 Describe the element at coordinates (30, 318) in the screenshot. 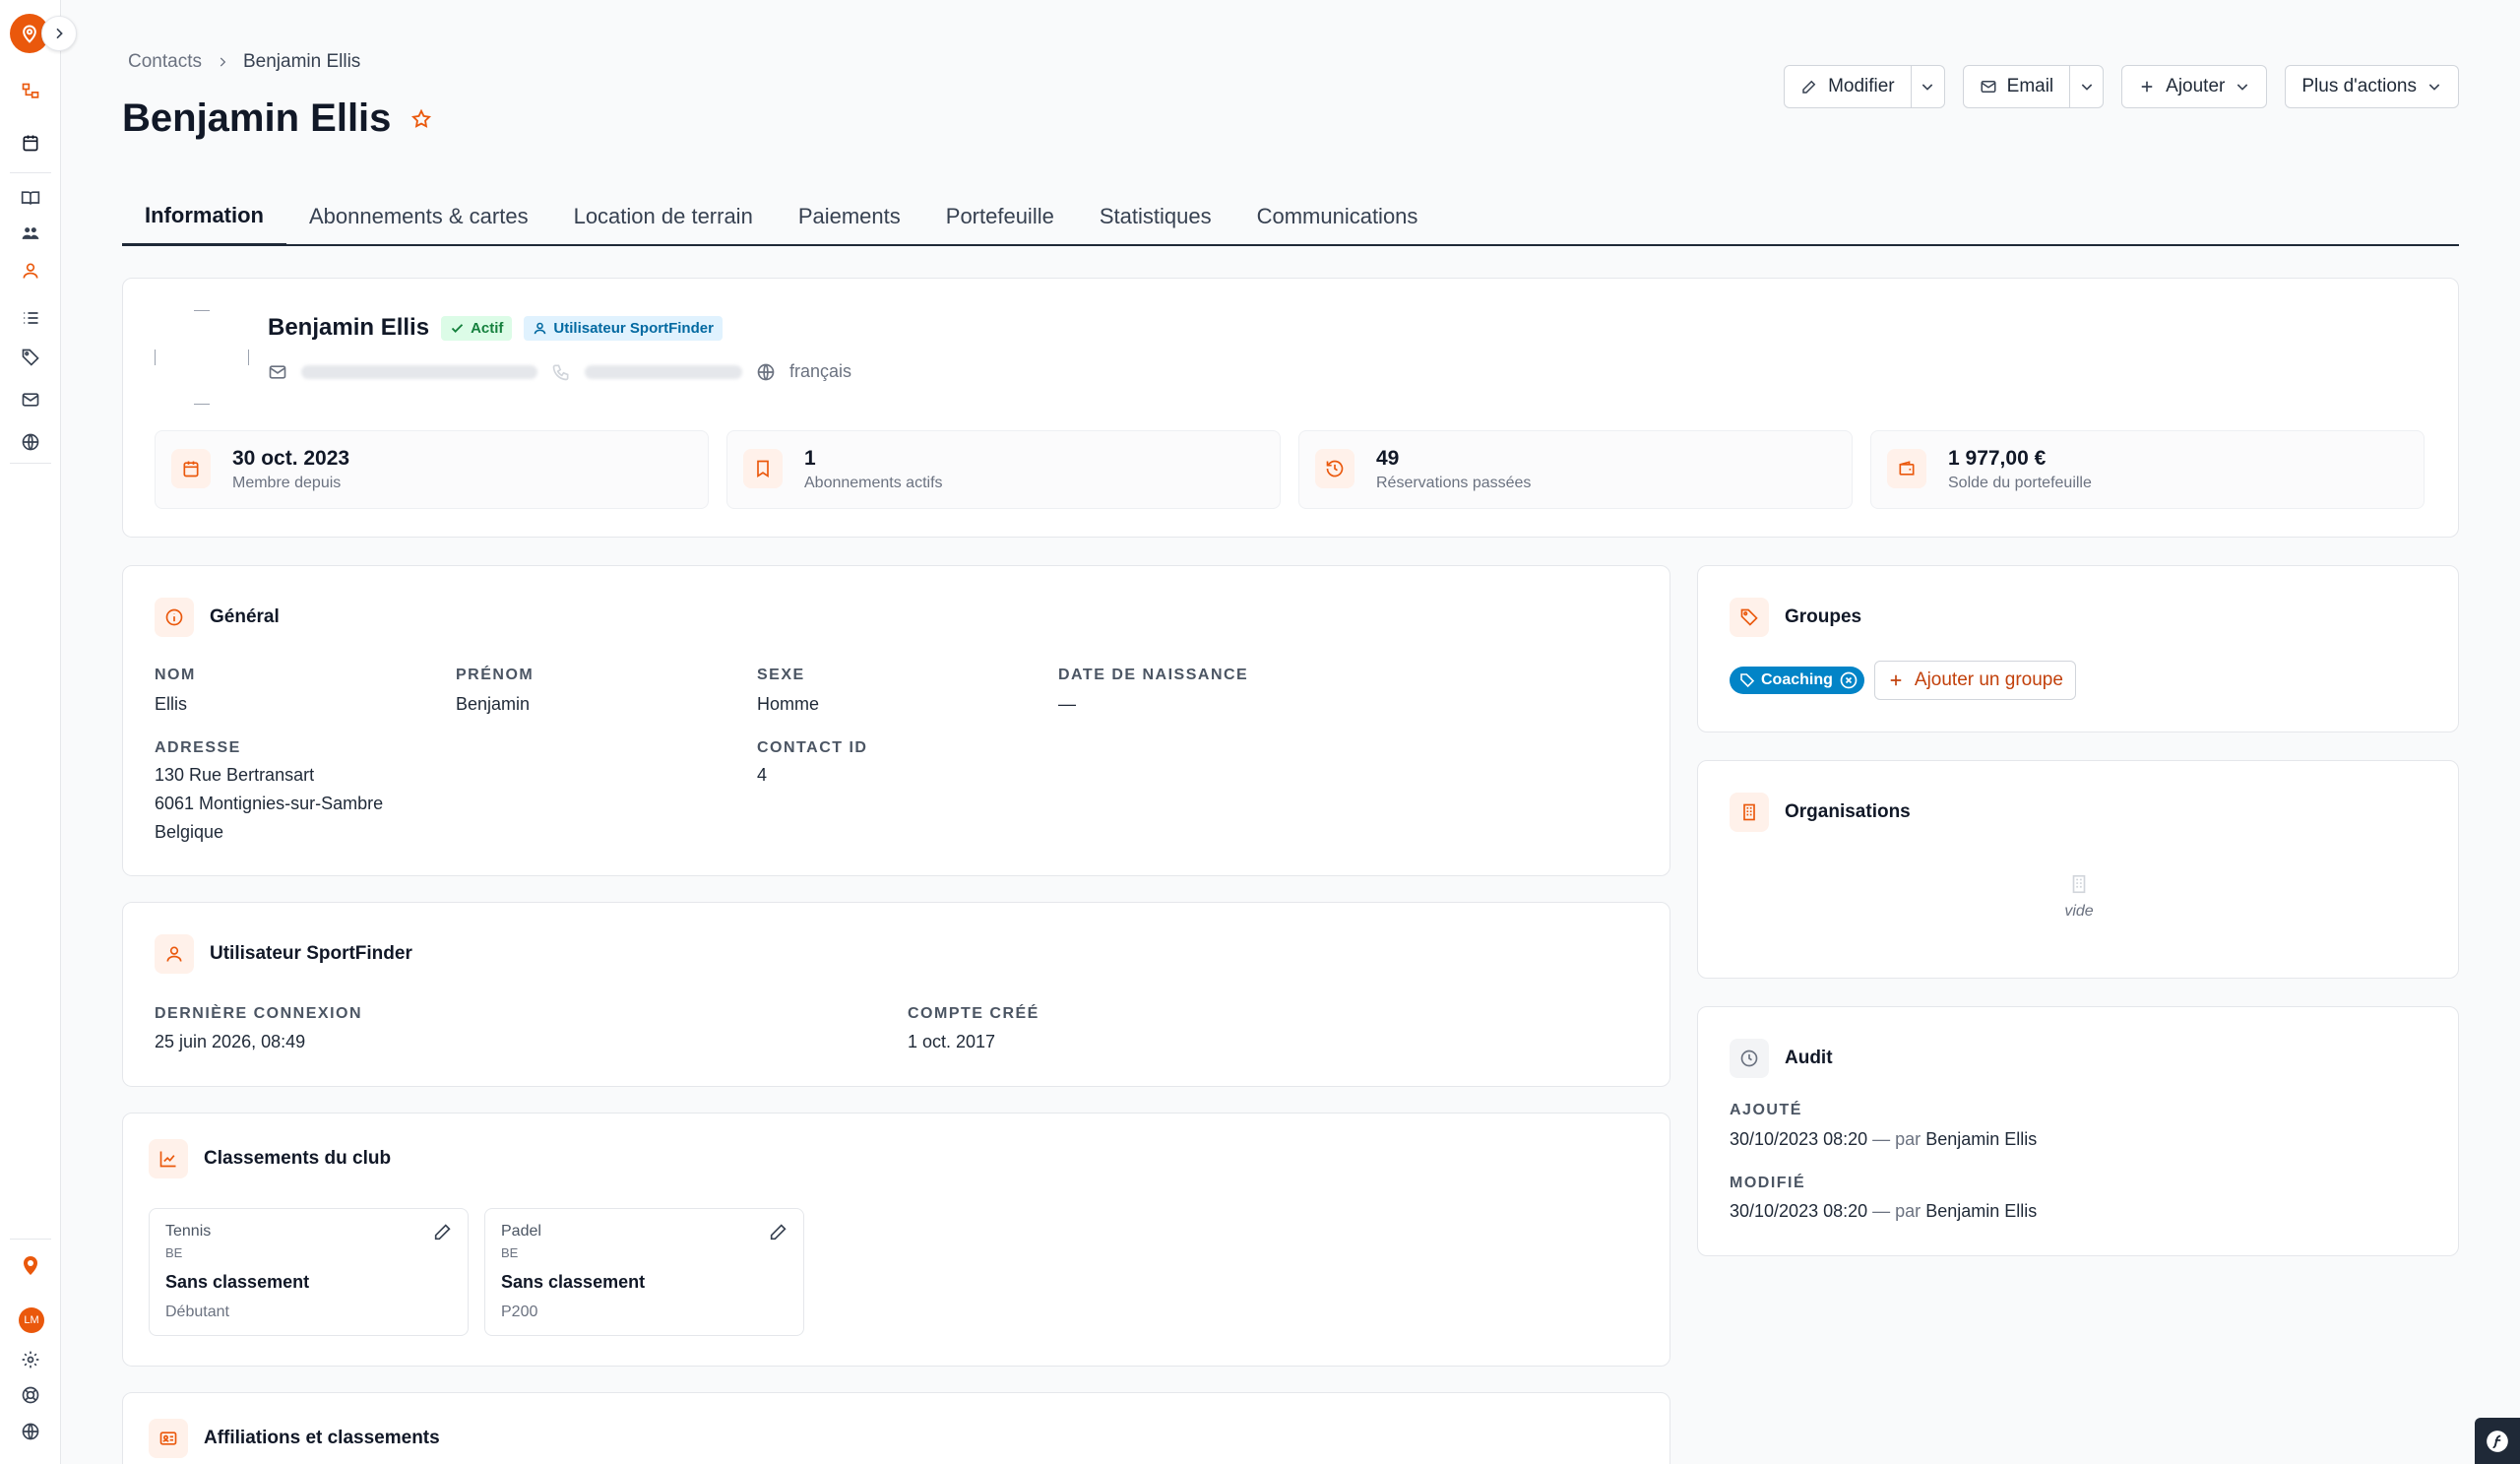

I see `sidebar-item-list` at that location.